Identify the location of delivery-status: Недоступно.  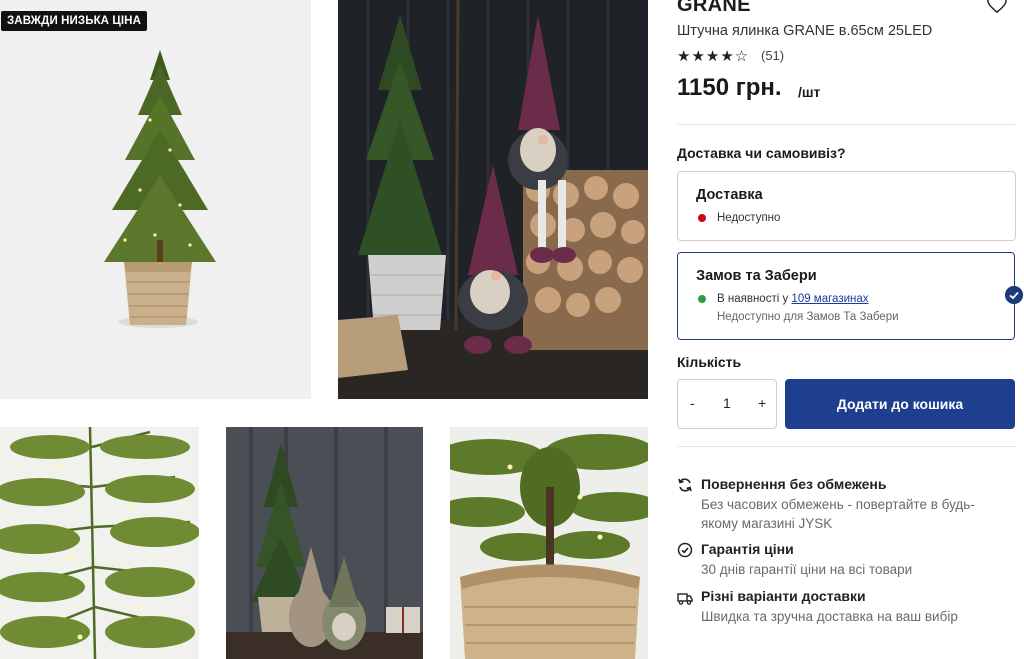
(749, 218).